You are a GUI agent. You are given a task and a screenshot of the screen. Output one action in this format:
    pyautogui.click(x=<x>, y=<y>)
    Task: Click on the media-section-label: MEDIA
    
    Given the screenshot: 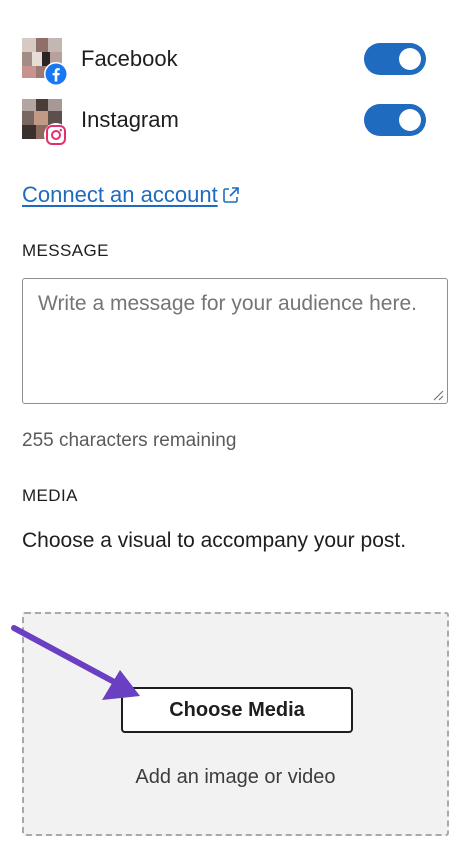 What is the action you would take?
    pyautogui.click(x=50, y=495)
    